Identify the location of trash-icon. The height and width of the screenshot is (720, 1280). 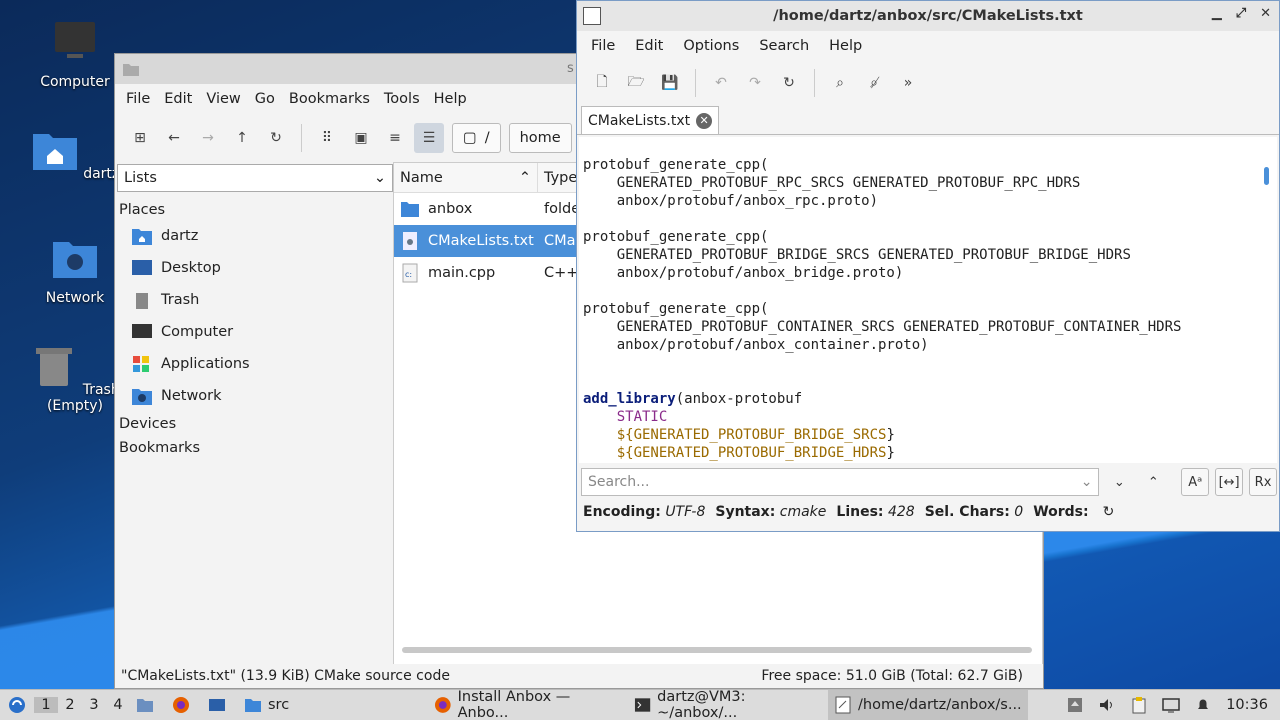
(142, 301).